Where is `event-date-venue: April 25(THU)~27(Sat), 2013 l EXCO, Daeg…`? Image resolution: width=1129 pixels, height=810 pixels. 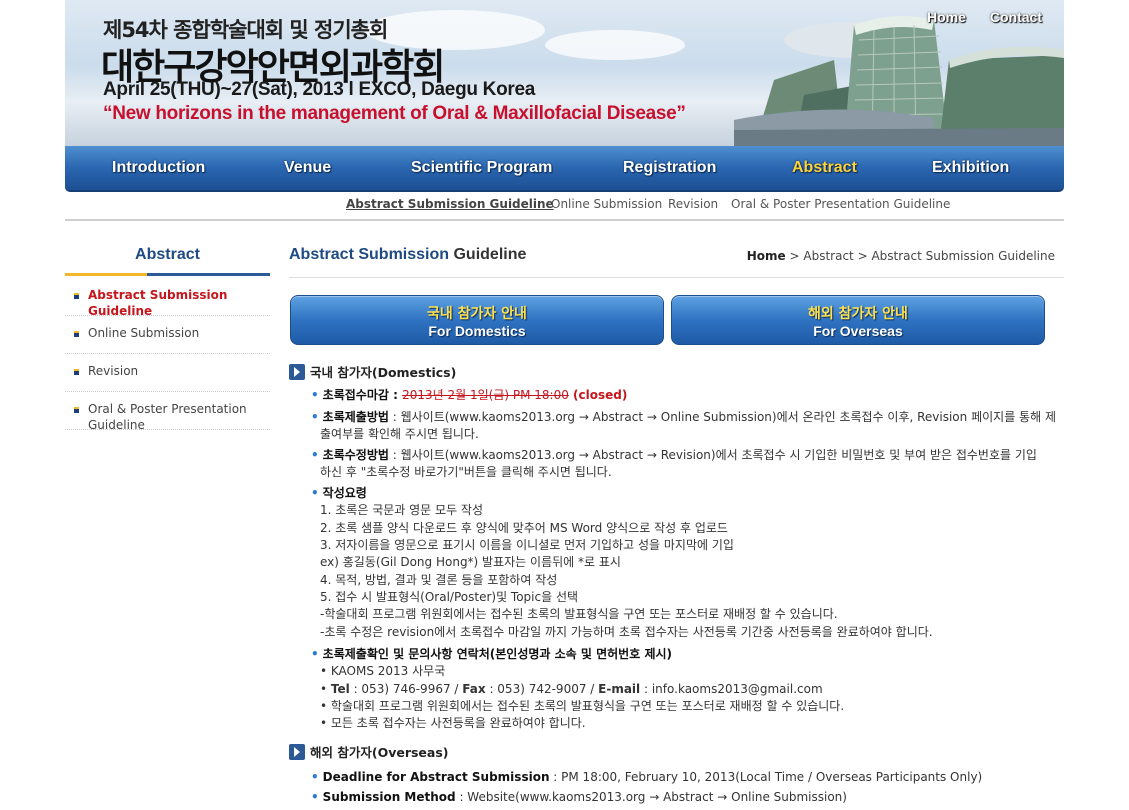 event-date-venue: April 25(THU)~27(Sat), 2013 l EXCO, Daeg… is located at coordinates (319, 89).